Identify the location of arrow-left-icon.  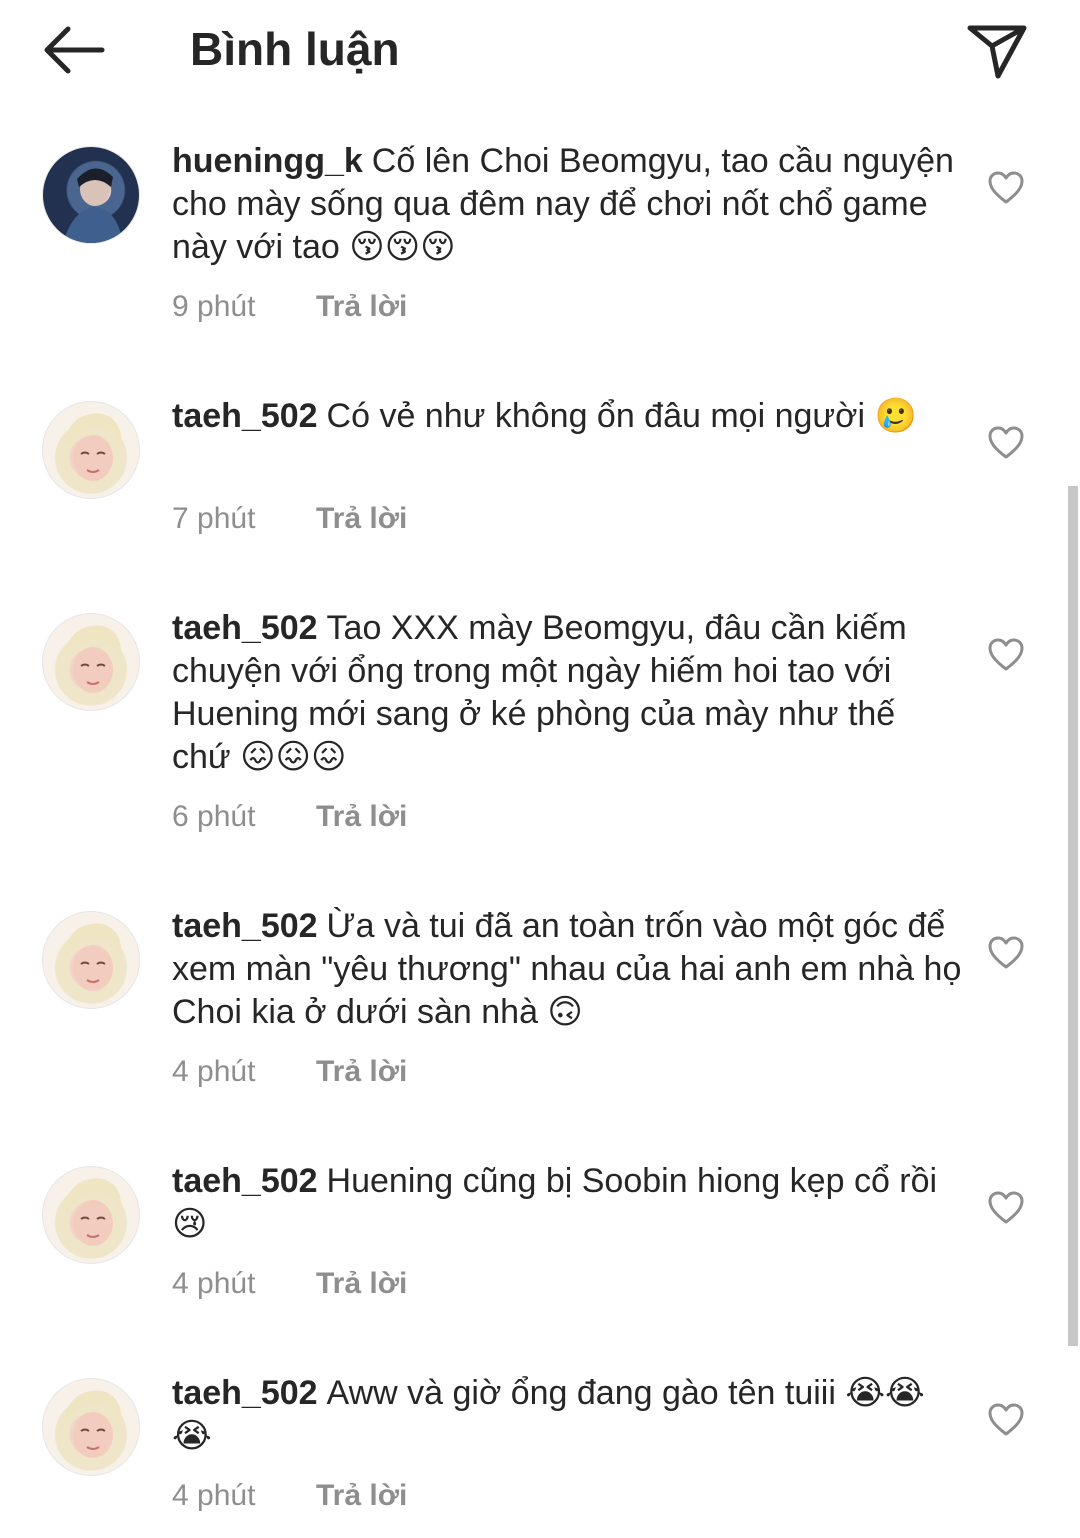
(74, 50).